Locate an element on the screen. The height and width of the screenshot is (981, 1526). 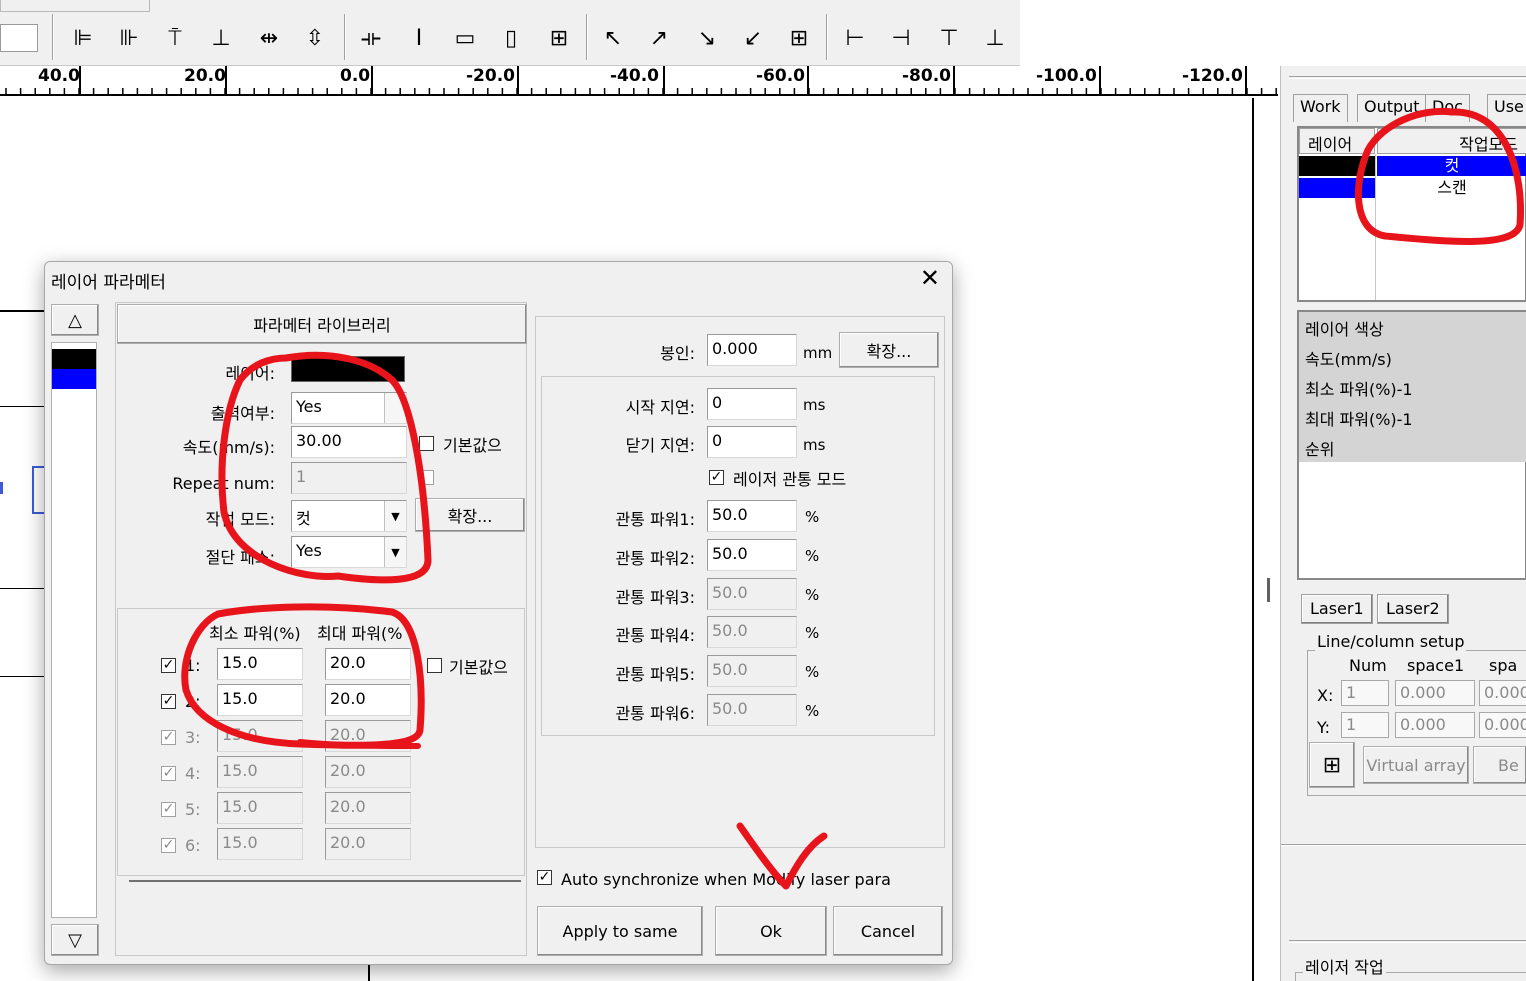
parameter-library-button: 파라메터 라이브러리 is located at coordinates (322, 324).